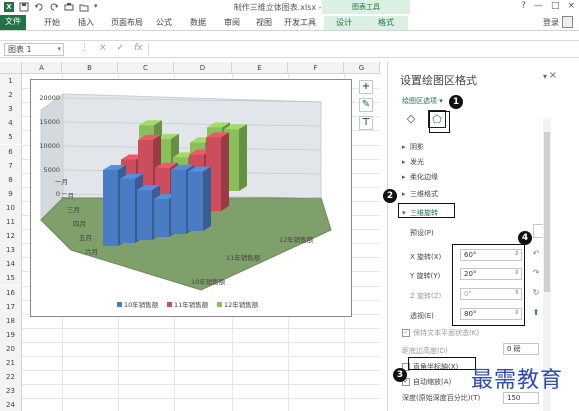 The width and height of the screenshot is (579, 411). What do you see at coordinates (103, 48) in the screenshot?
I see `cancel-icon: ×` at bounding box center [103, 48].